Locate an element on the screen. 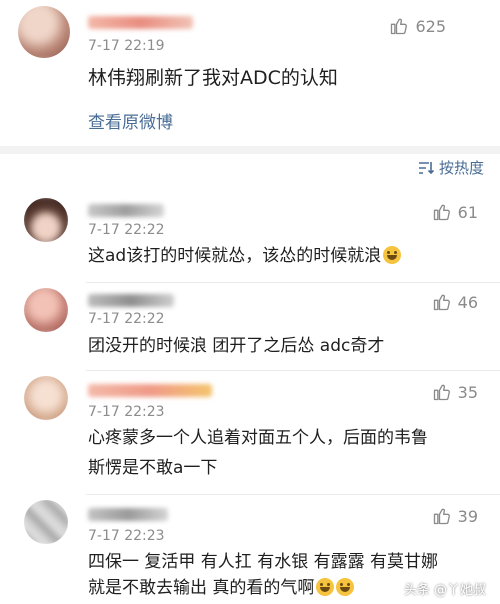  sort-icon is located at coordinates (426, 167).